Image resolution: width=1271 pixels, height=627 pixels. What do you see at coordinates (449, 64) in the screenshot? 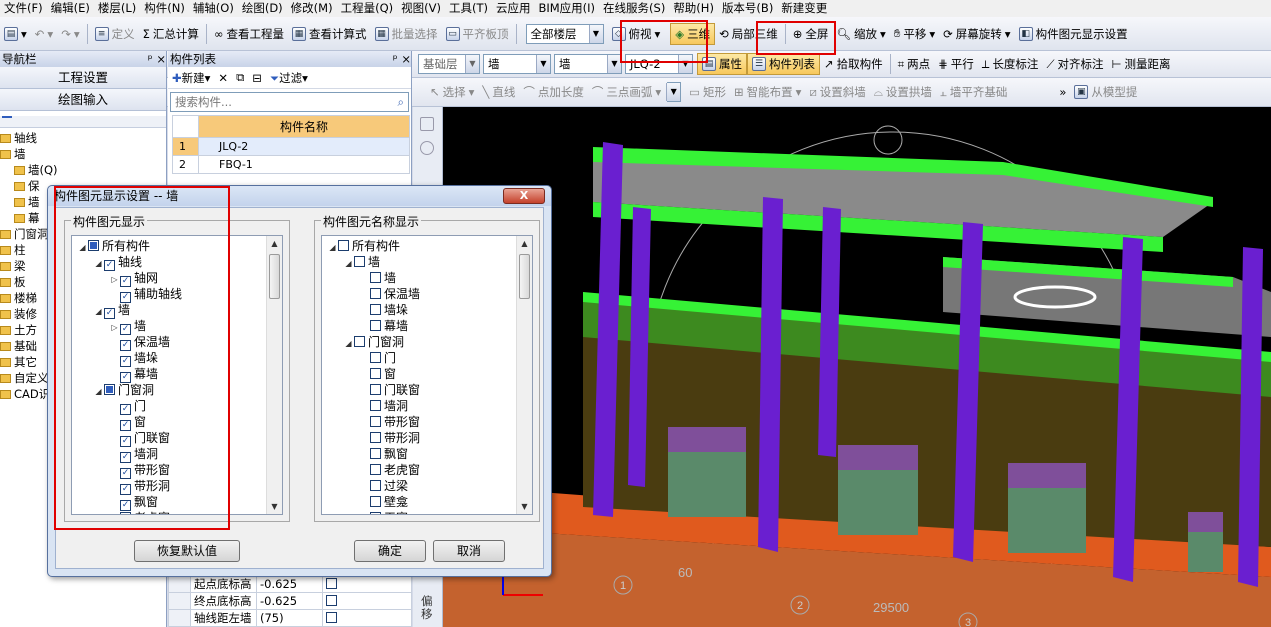
I see `layer-select: 基础层 ▼` at bounding box center [449, 64].